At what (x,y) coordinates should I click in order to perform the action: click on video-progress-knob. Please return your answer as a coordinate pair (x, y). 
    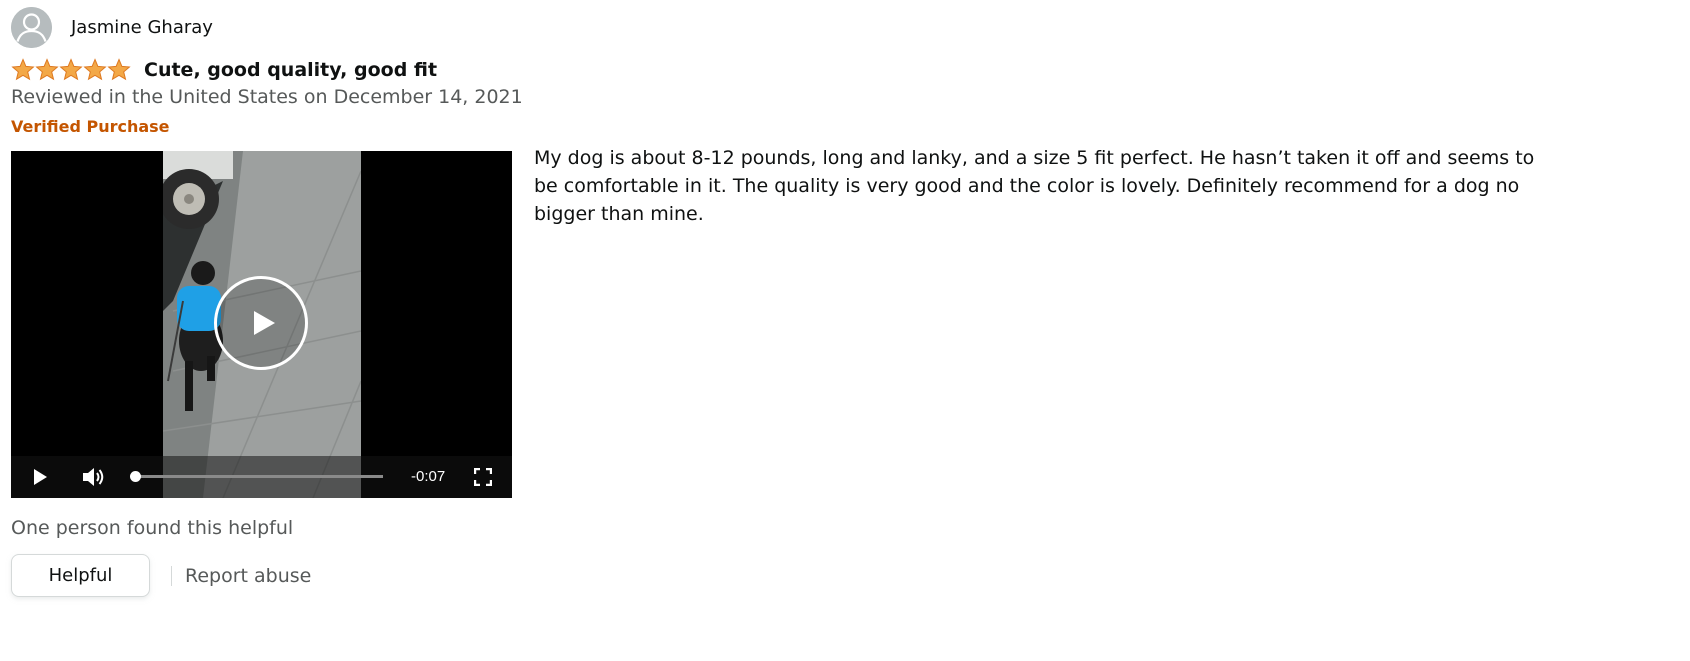
    Looking at the image, I should click on (135, 476).